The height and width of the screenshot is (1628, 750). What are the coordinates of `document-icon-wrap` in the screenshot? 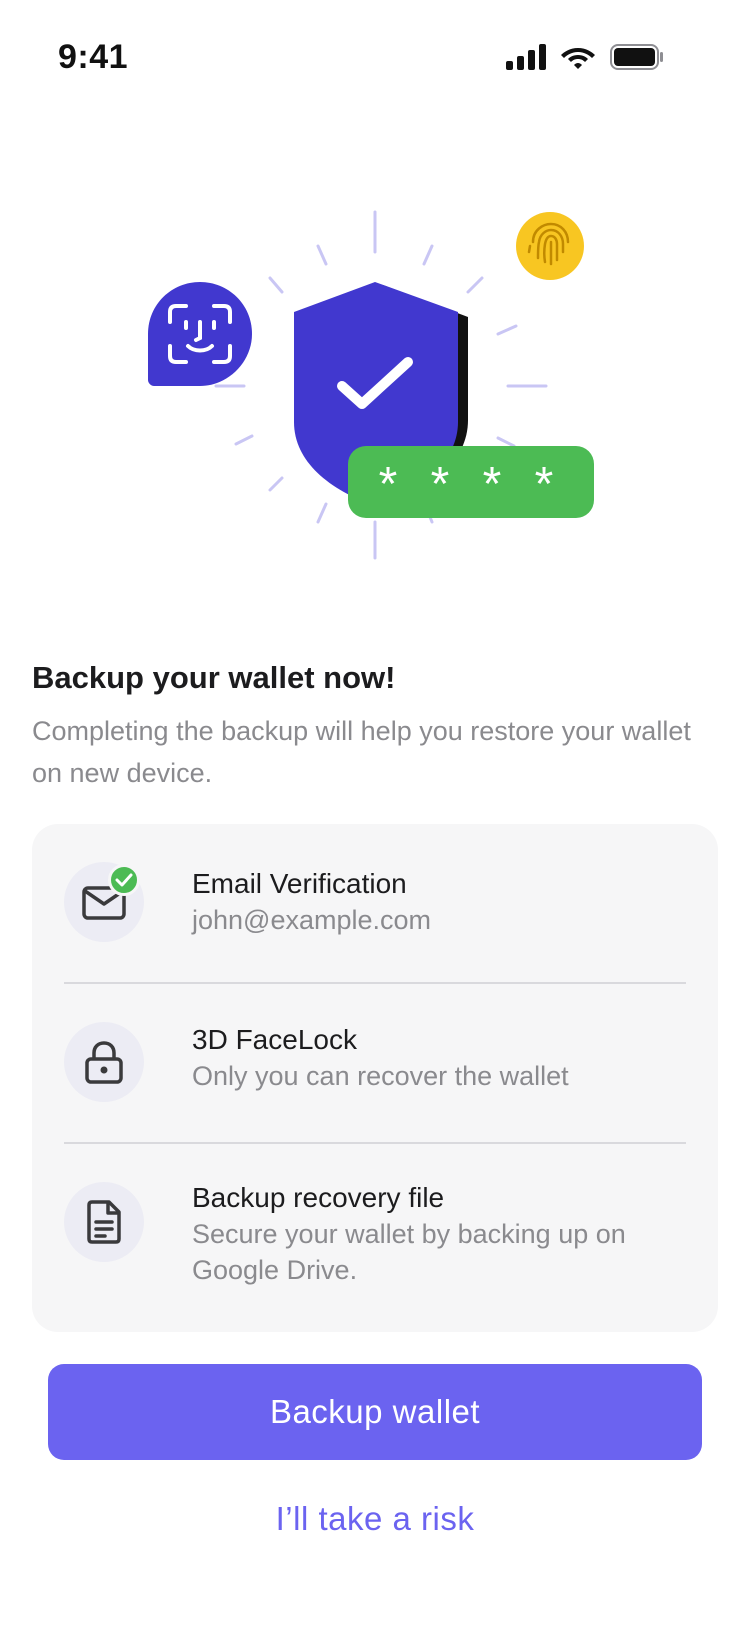 It's located at (104, 1222).